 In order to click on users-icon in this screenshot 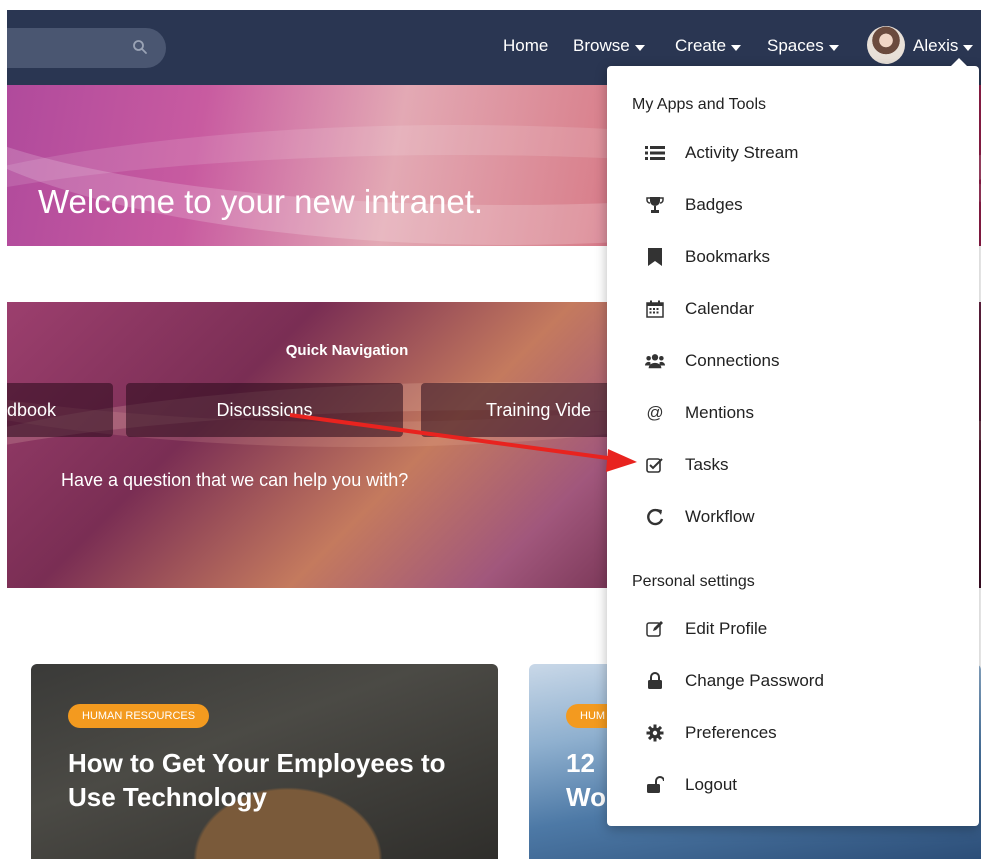, I will do `click(655, 361)`.